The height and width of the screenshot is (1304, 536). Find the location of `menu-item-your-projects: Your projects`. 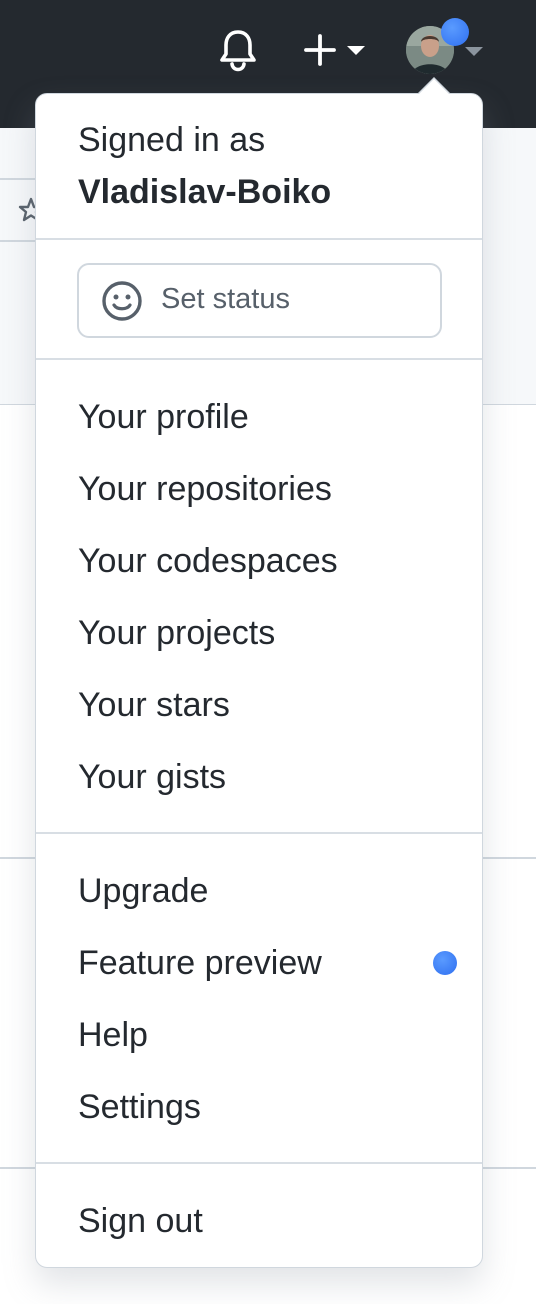

menu-item-your-projects: Your projects is located at coordinates (176, 633).